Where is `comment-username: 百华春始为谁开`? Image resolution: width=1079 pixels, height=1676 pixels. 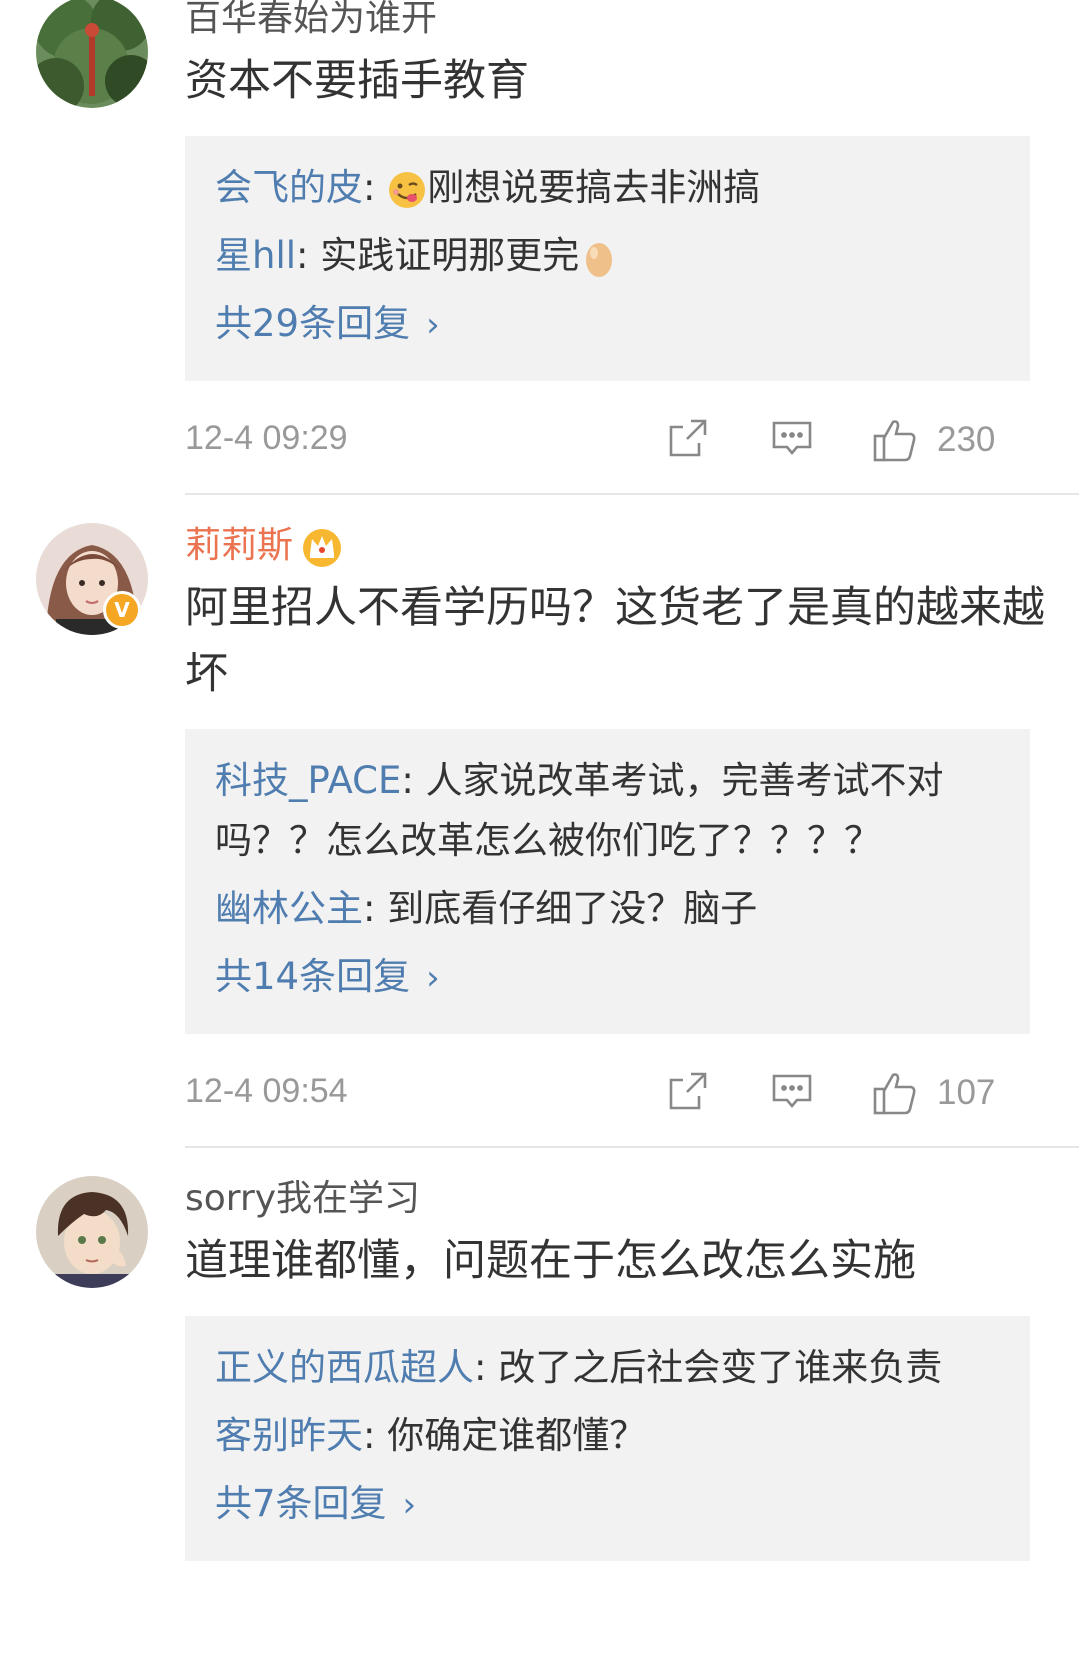 comment-username: 百华春始为谁开 is located at coordinates (615, 22).